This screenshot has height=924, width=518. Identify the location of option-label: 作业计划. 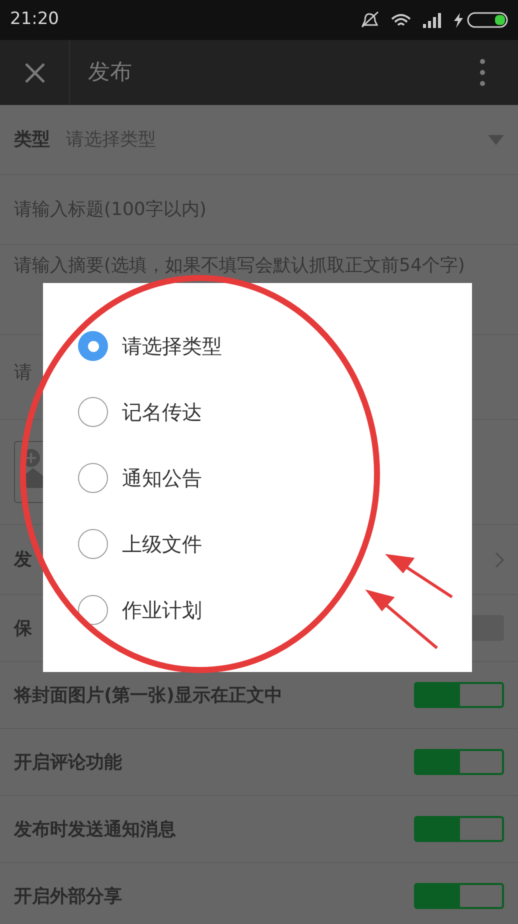
(162, 610).